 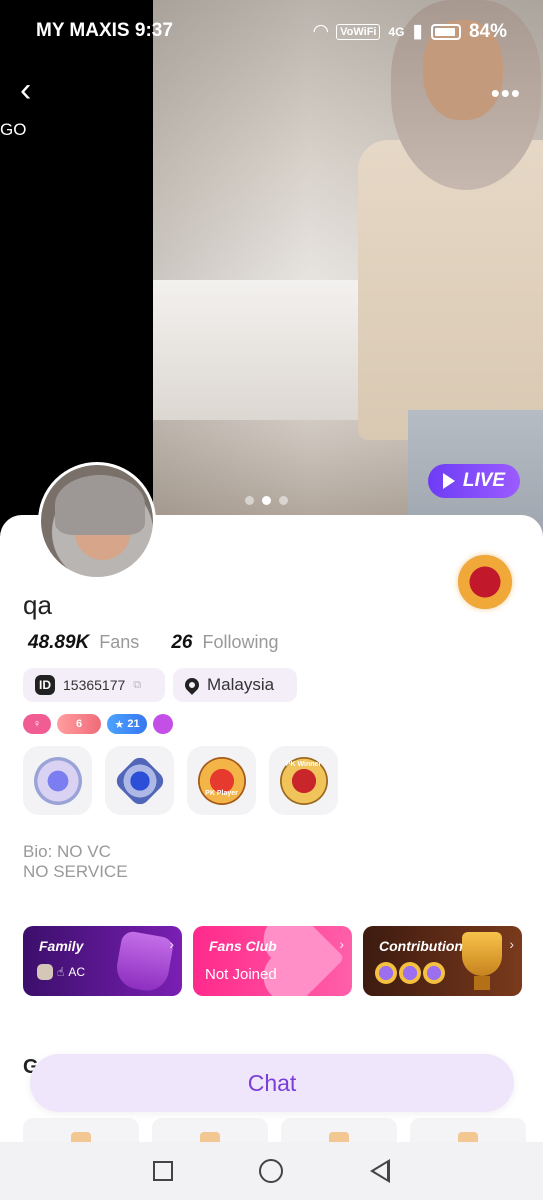 I want to click on left-edge-text: GO, so click(x=13, y=129).